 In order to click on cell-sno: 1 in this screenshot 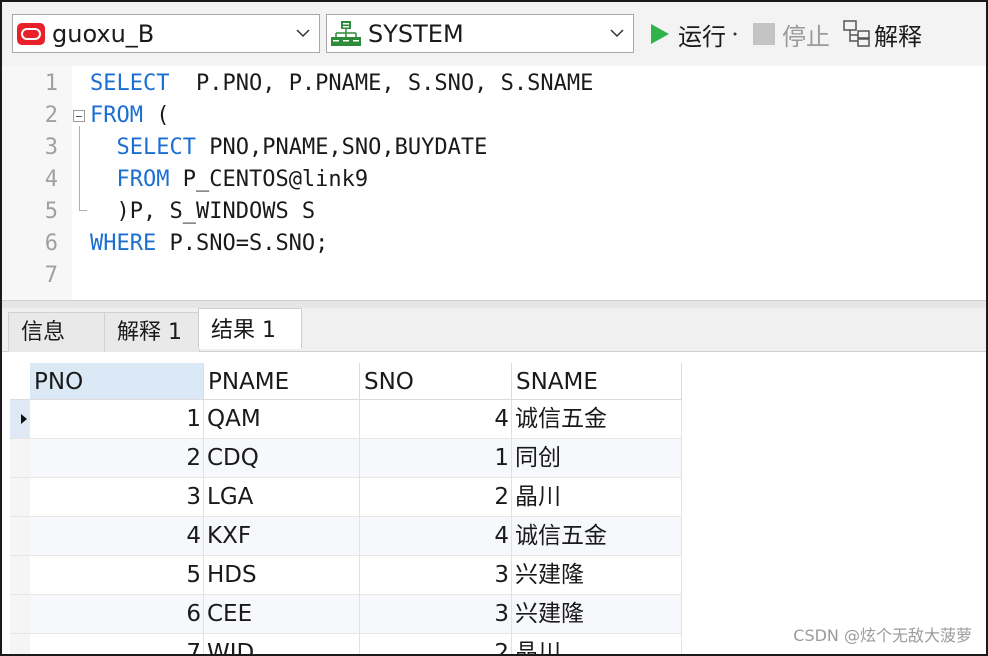, I will do `click(436, 458)`.